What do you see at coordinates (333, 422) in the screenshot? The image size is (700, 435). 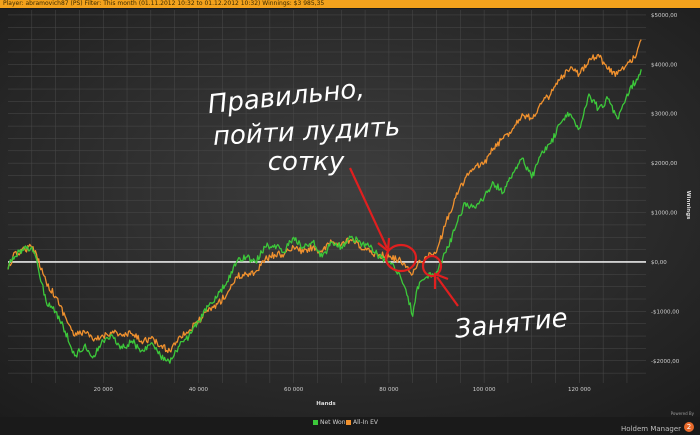 I see `legend-label-net-won: Net Won` at bounding box center [333, 422].